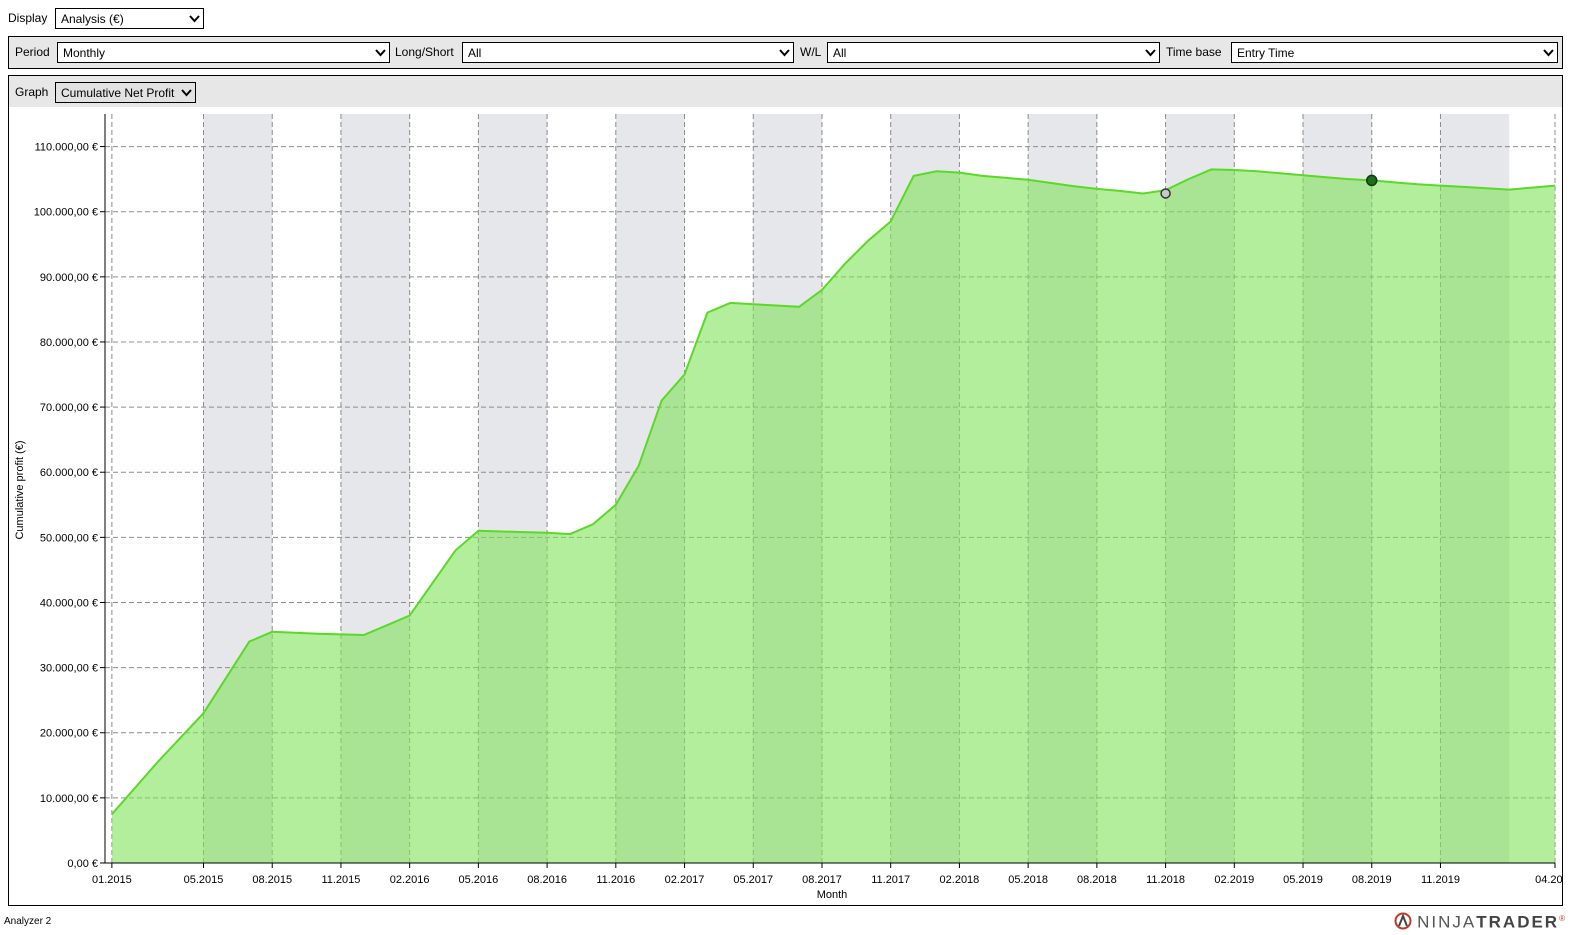  Describe the element at coordinates (84, 53) in the screenshot. I see `period-select-value: Monthly` at that location.